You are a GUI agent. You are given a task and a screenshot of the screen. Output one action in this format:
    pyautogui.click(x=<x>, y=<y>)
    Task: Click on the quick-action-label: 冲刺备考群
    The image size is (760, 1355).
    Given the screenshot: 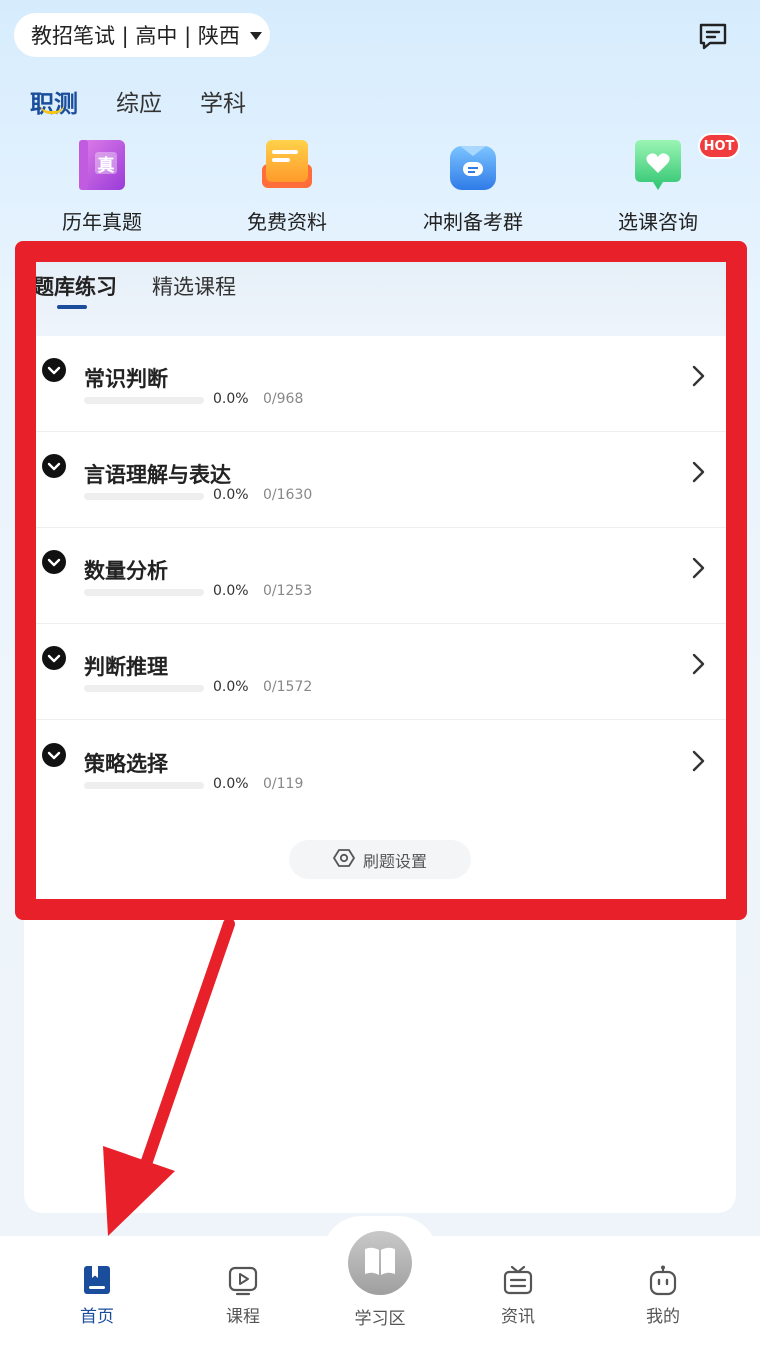 What is the action you would take?
    pyautogui.click(x=473, y=222)
    